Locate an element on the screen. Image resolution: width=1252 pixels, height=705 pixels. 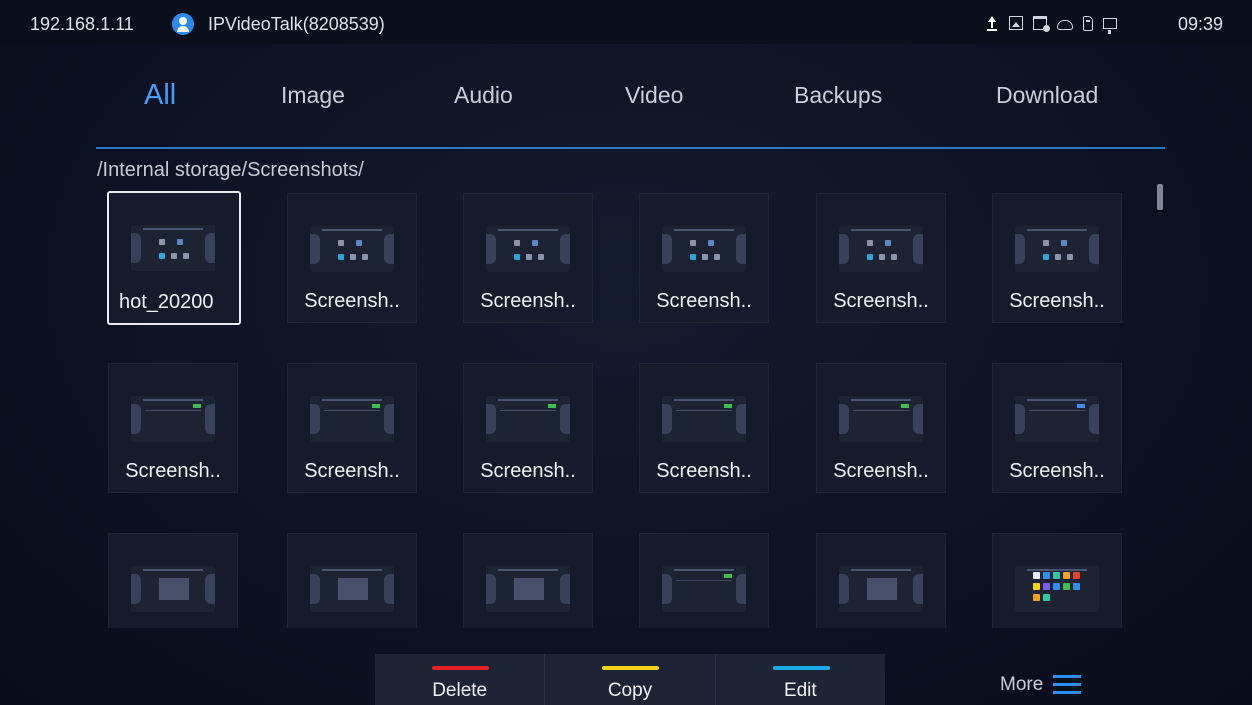
file-tile: hot_20200 is located at coordinates (174, 258).